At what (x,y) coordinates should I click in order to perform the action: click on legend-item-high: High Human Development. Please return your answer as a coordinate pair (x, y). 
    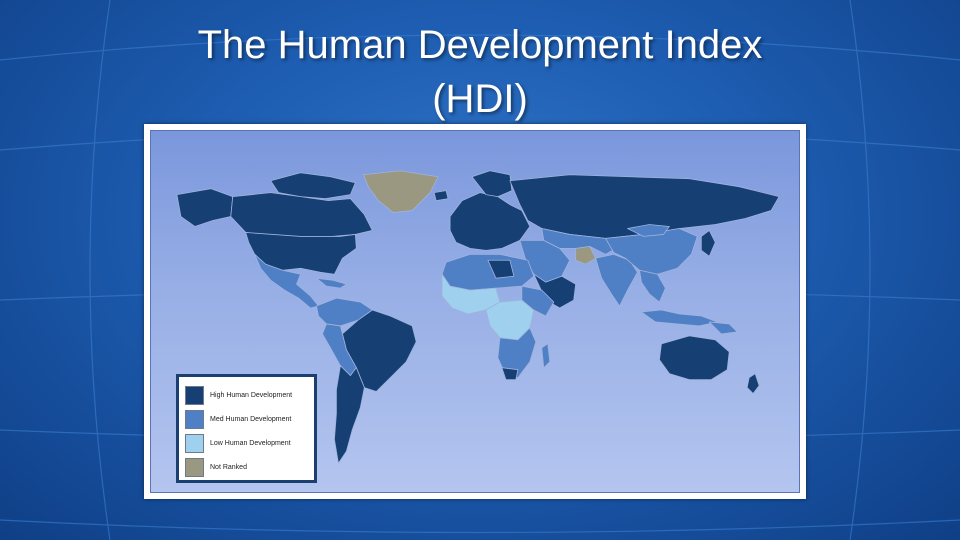
    Looking at the image, I should click on (249, 395).